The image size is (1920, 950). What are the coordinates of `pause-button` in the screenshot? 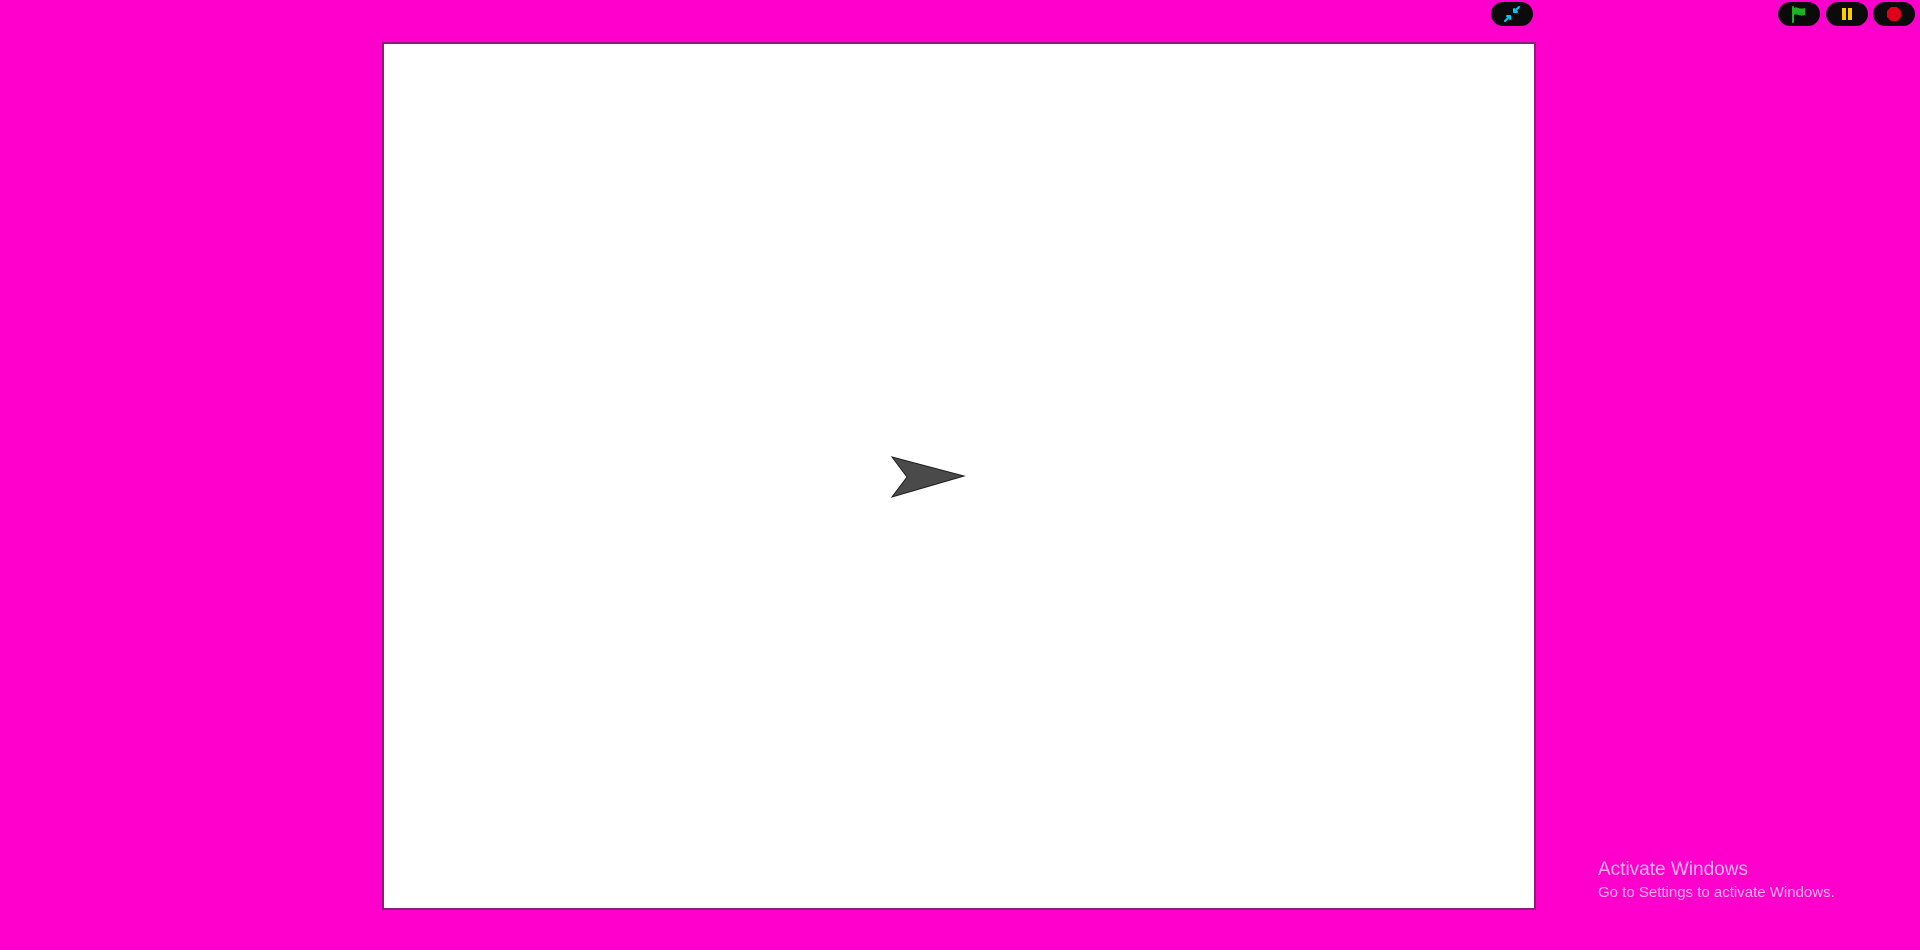 It's located at (1847, 14).